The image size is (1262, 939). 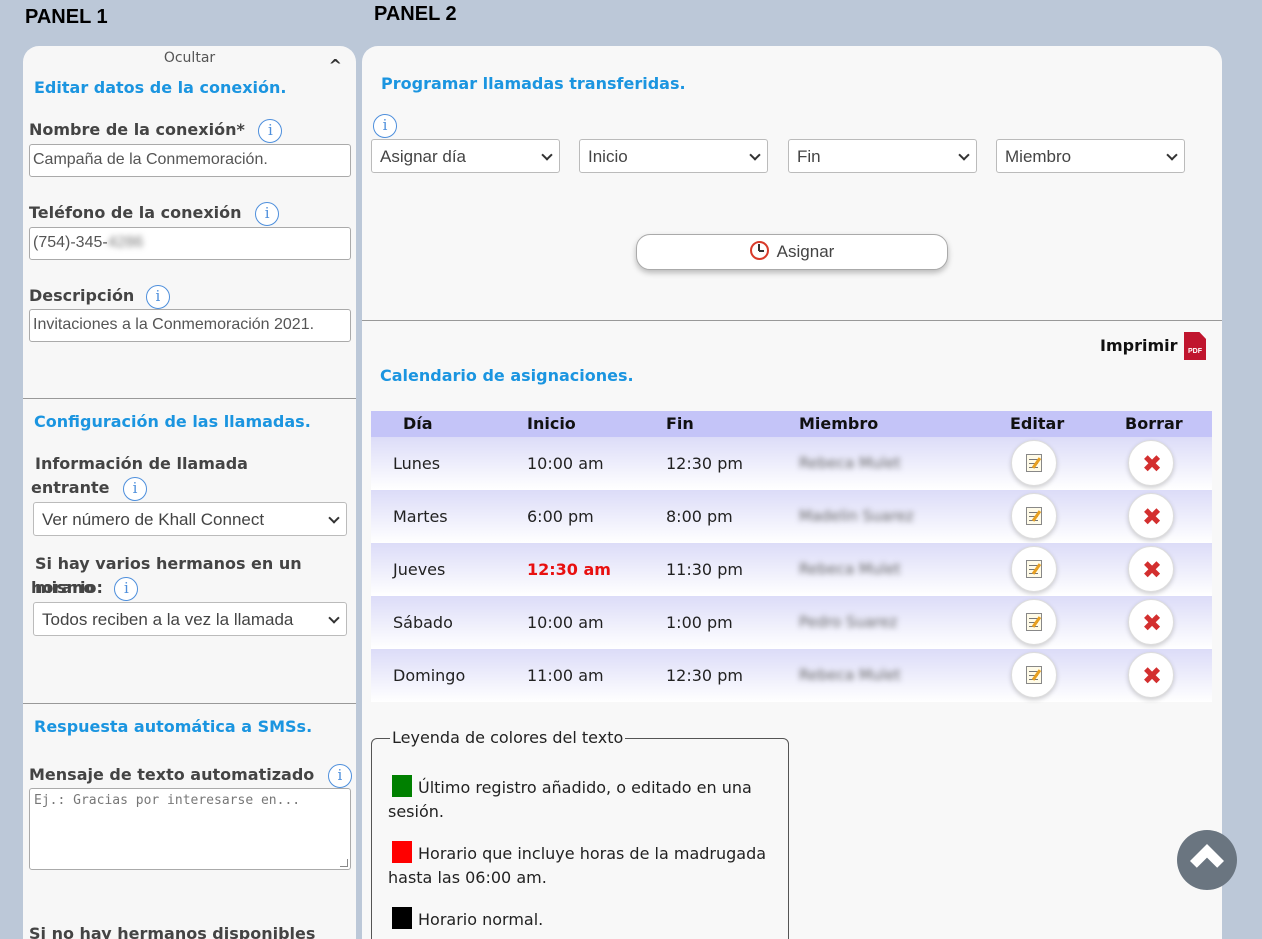 I want to click on multi-brothers-select: Todos reciben a la vez la llamada, so click(x=190, y=619).